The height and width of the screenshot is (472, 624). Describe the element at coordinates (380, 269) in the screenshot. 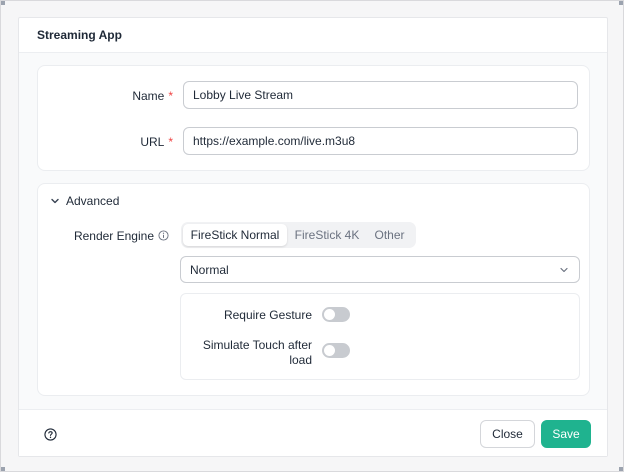

I see `mode-select: Normal` at that location.